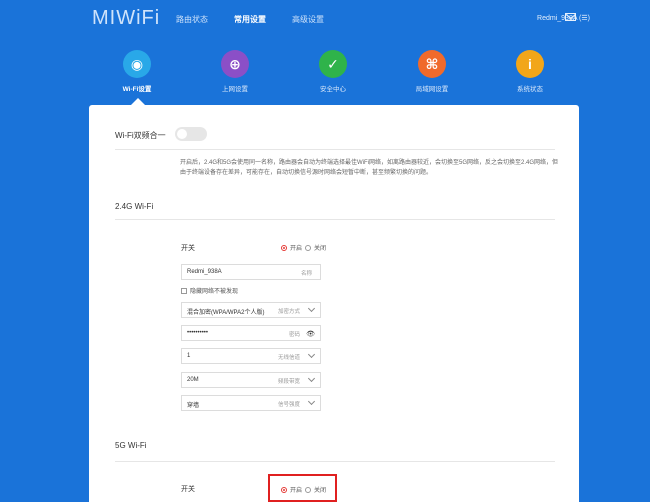 This screenshot has width=650, height=502. I want to click on logo: MIWiFi, so click(126, 18).